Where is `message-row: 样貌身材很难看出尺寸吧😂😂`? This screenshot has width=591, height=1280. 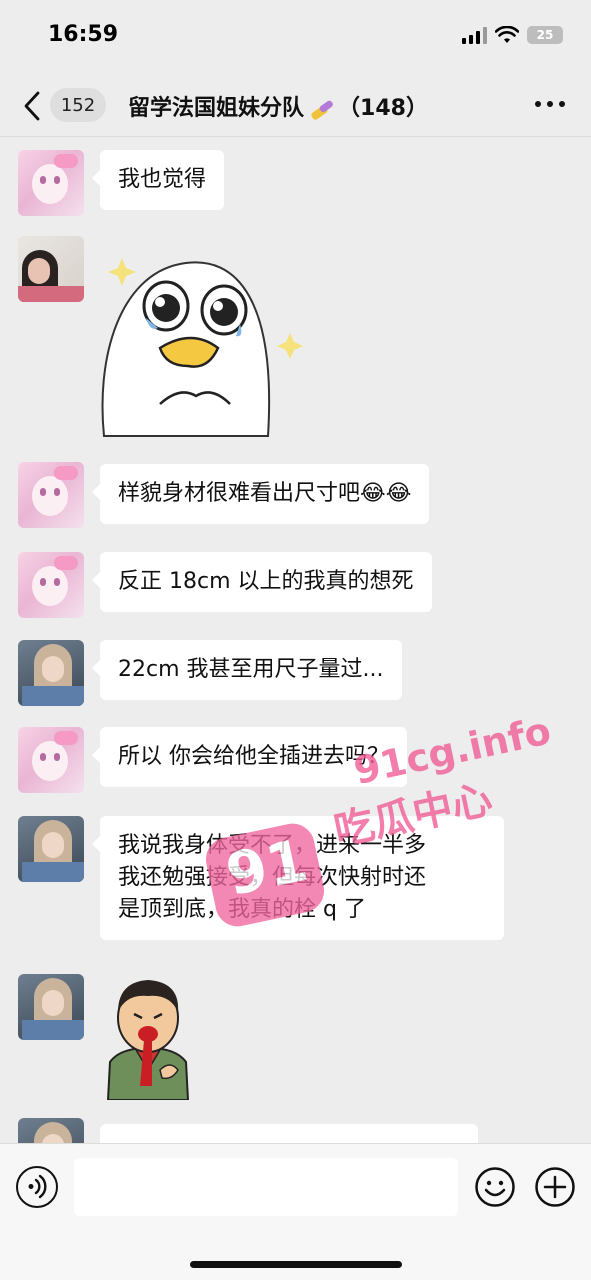 message-row: 样貌身材很难看出尺寸吧😂😂 is located at coordinates (298, 495).